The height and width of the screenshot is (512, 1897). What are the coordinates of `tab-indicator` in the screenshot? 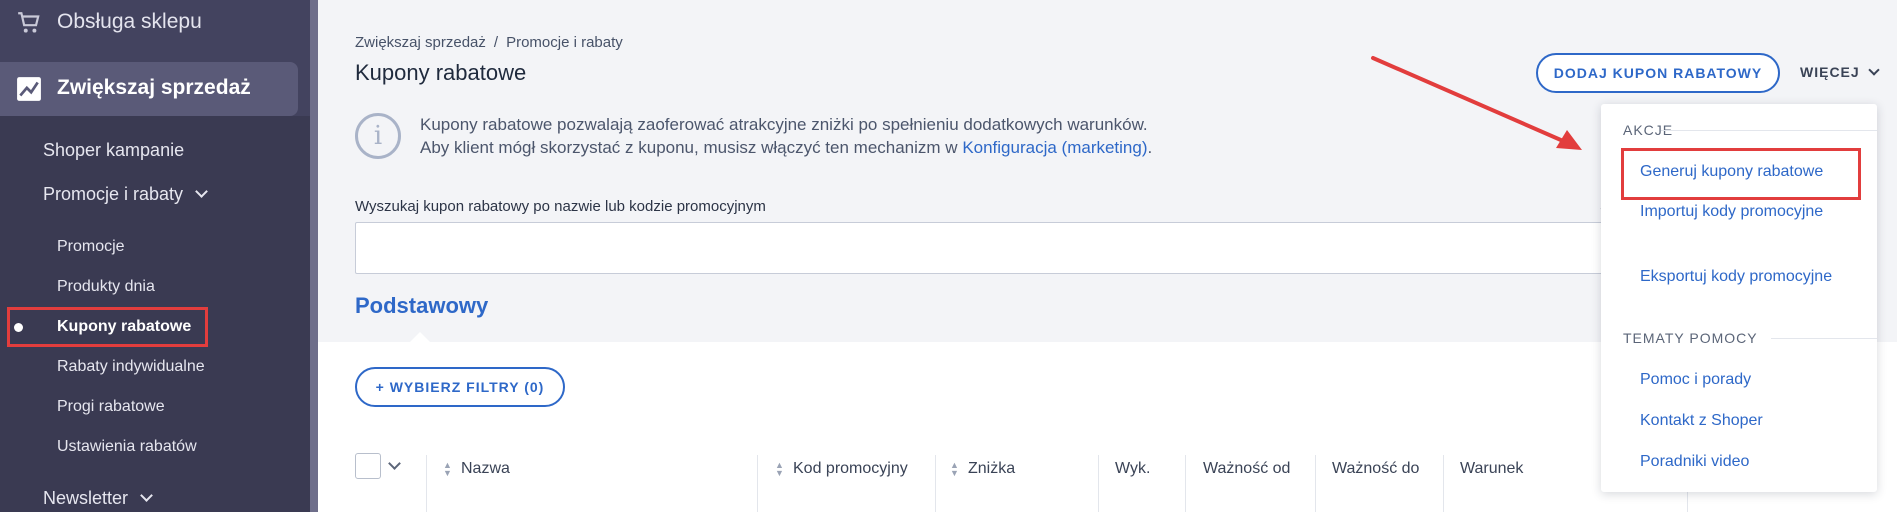 It's located at (420, 338).